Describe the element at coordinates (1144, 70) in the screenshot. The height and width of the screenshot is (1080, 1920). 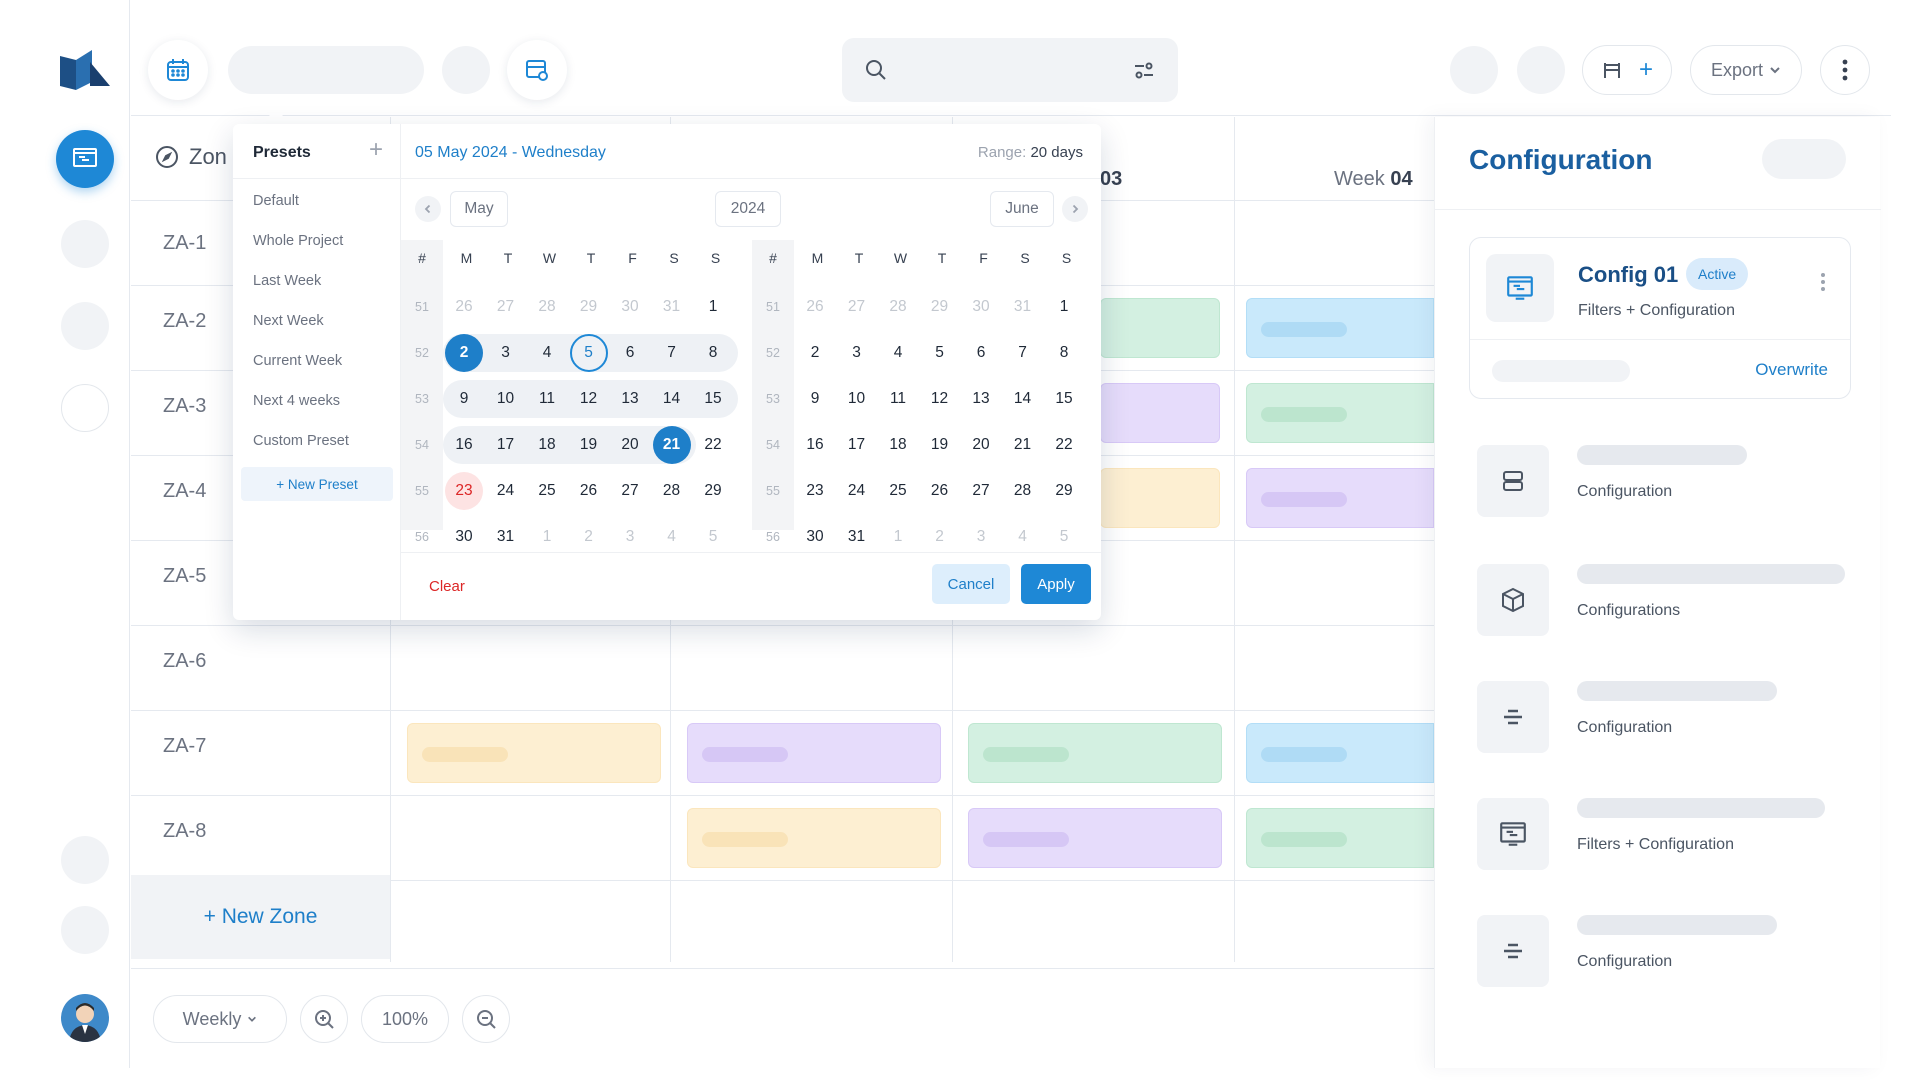
I see `filter-sliders-icon` at that location.